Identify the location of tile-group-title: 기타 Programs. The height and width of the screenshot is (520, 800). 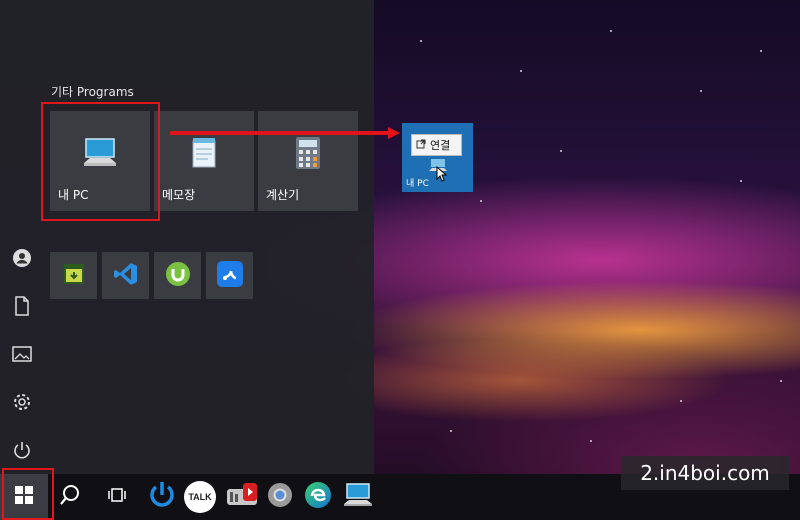
(92, 92).